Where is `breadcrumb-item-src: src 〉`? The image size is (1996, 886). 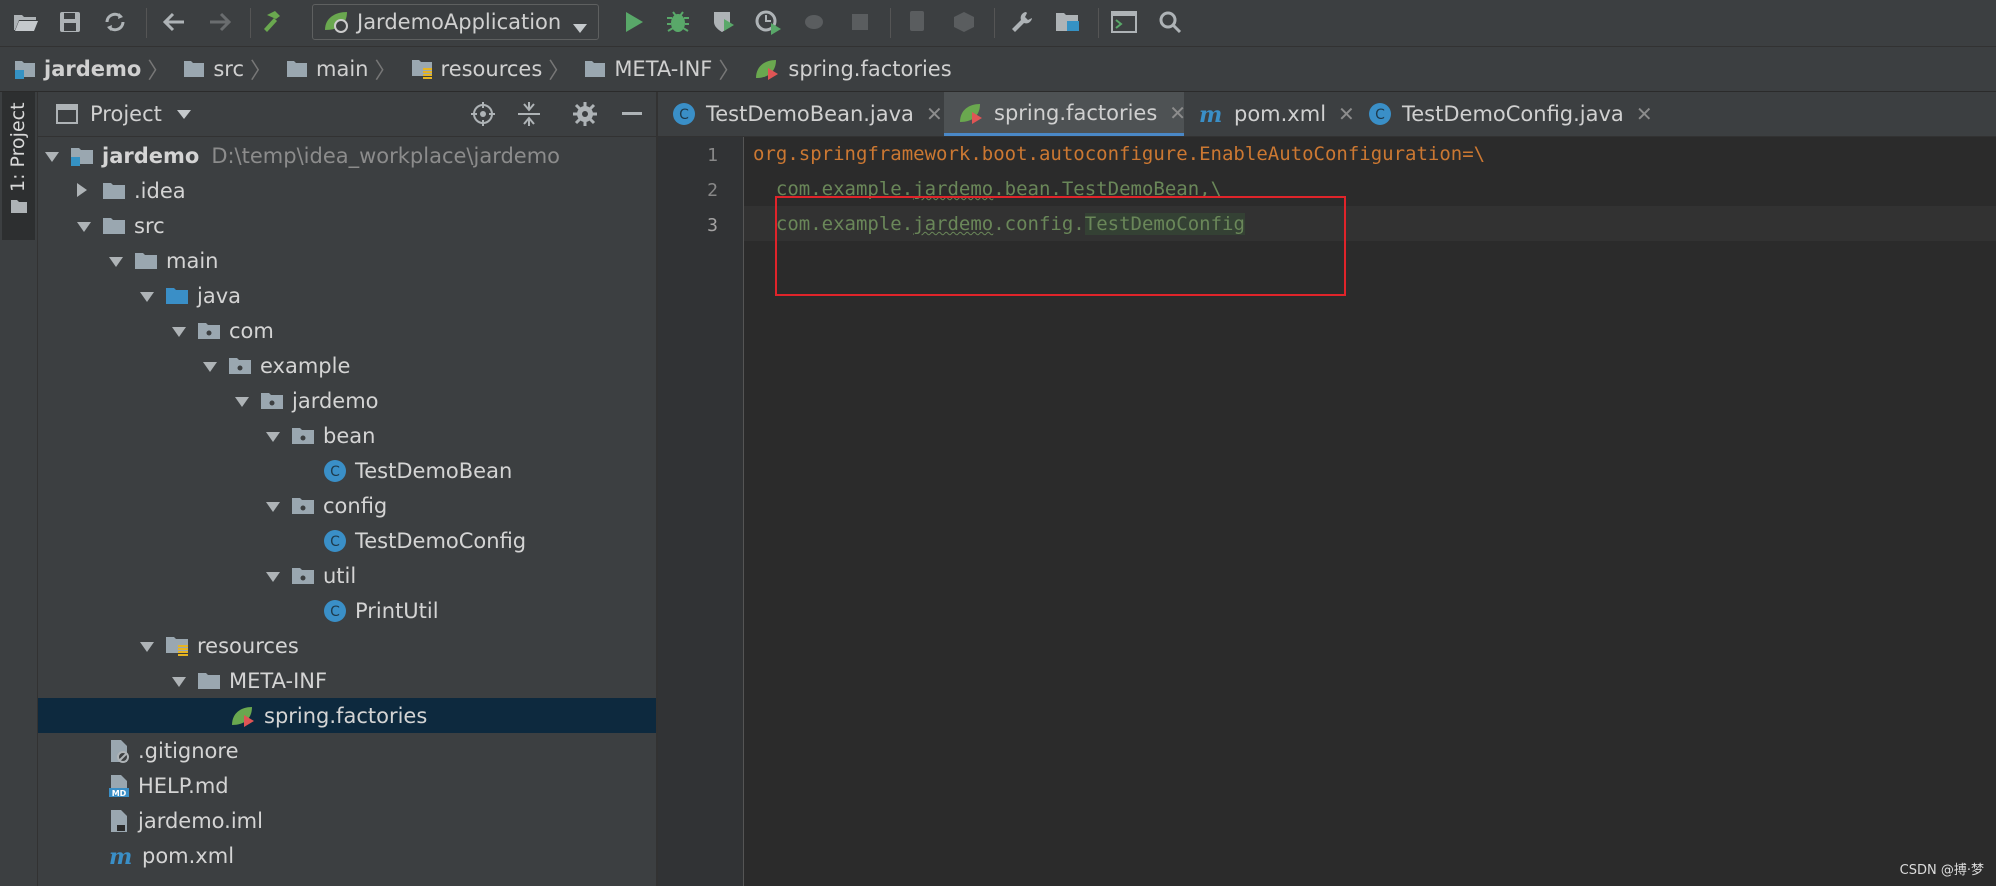 breadcrumb-item-src: src 〉 is located at coordinates (227, 69).